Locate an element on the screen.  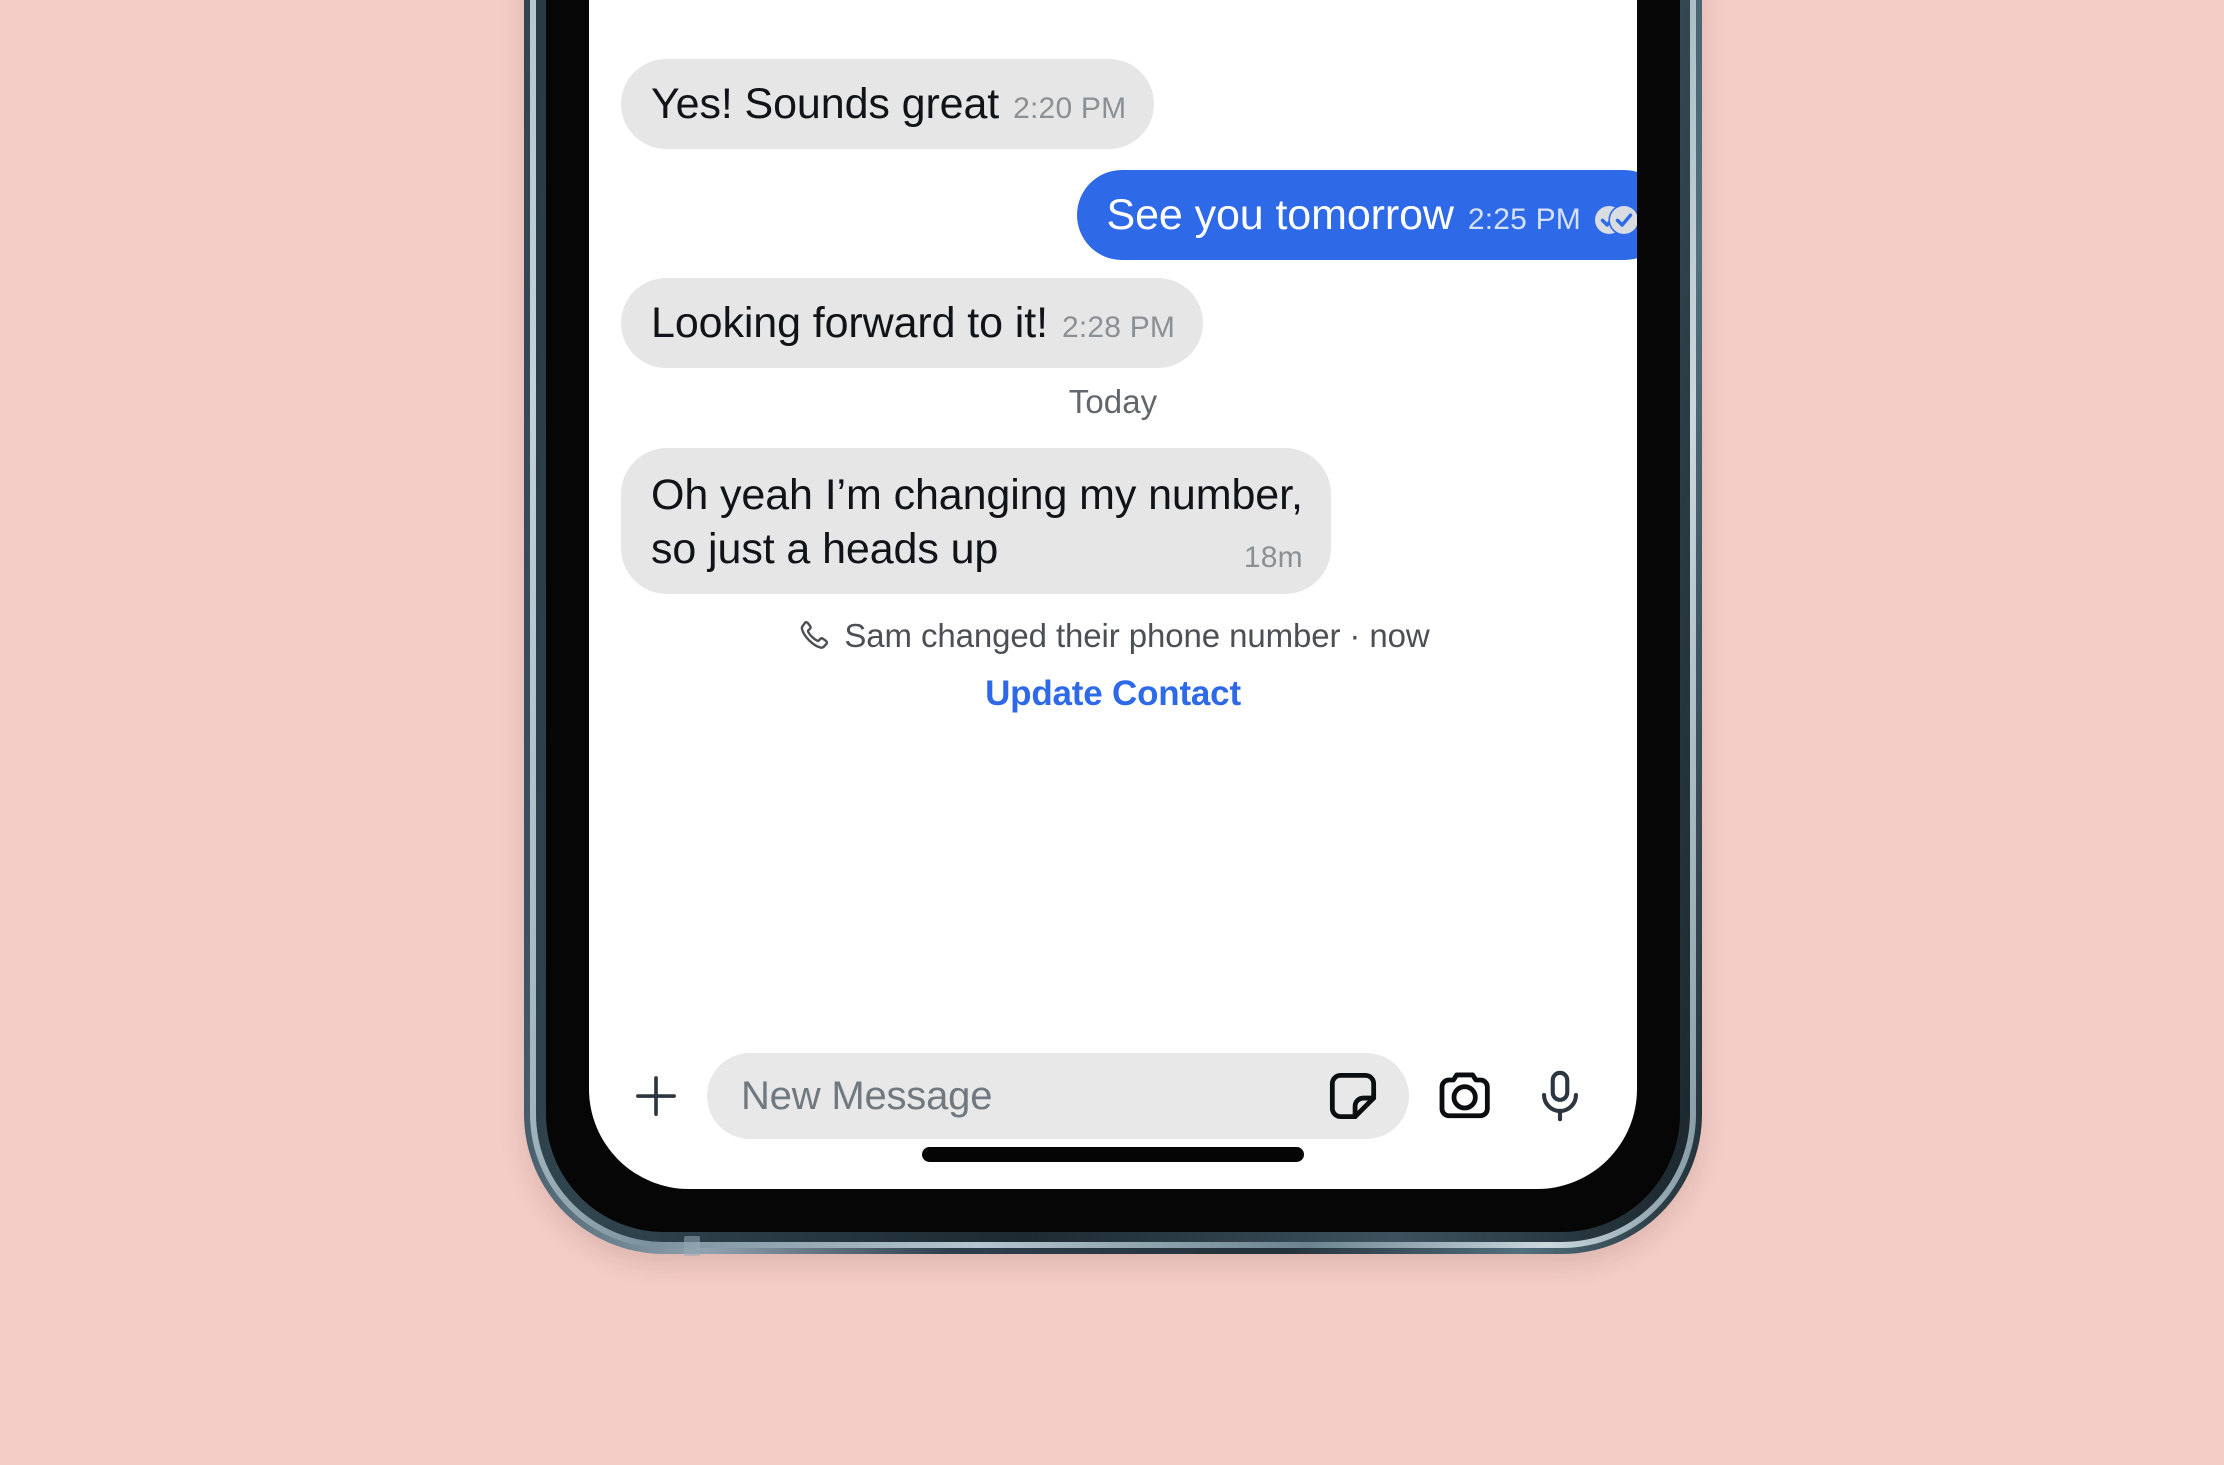
microphone-icon is located at coordinates (1560, 1096).